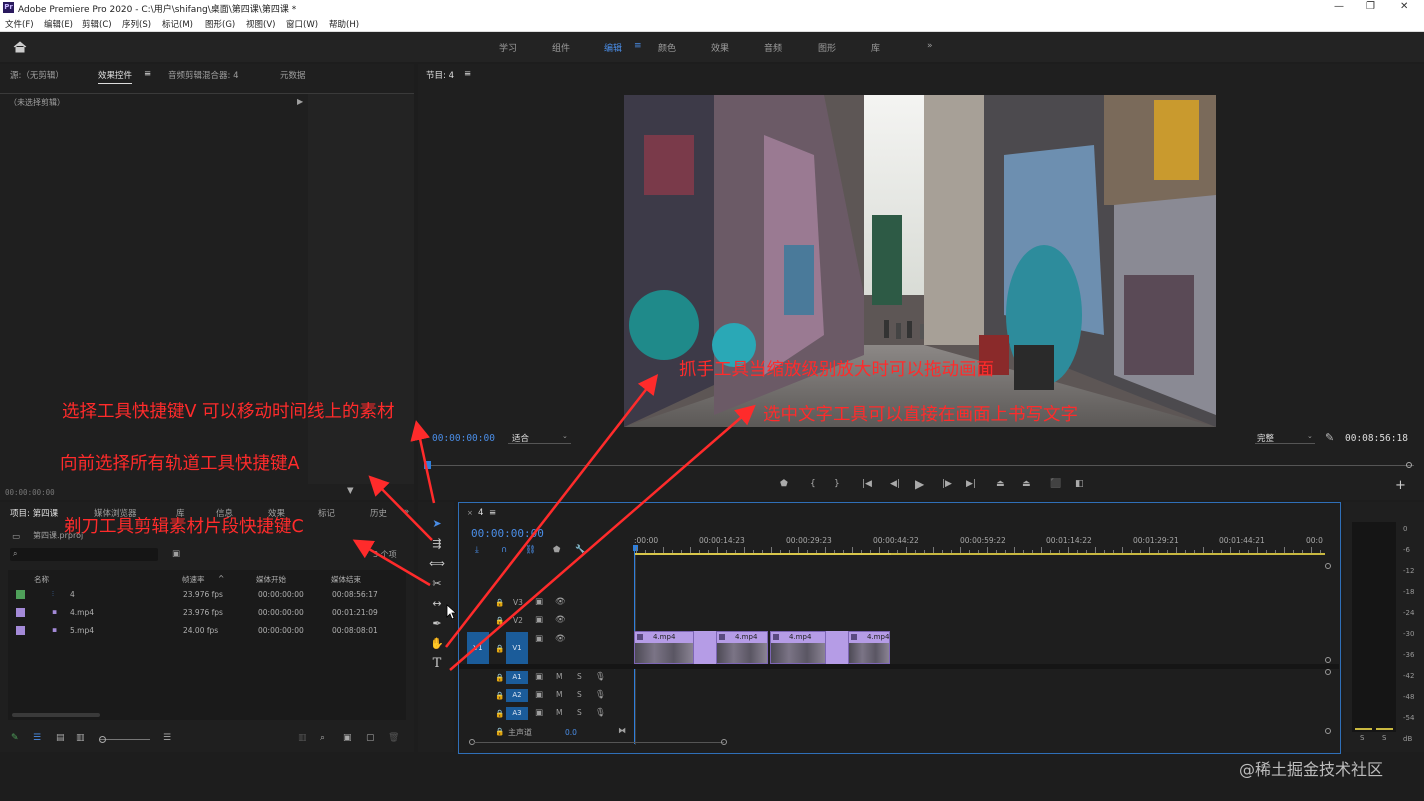 The width and height of the screenshot is (1424, 801). I want to click on annotation-selection-tool: 选择工具快捷键V 可以移动时间线上的素材, so click(228, 412).